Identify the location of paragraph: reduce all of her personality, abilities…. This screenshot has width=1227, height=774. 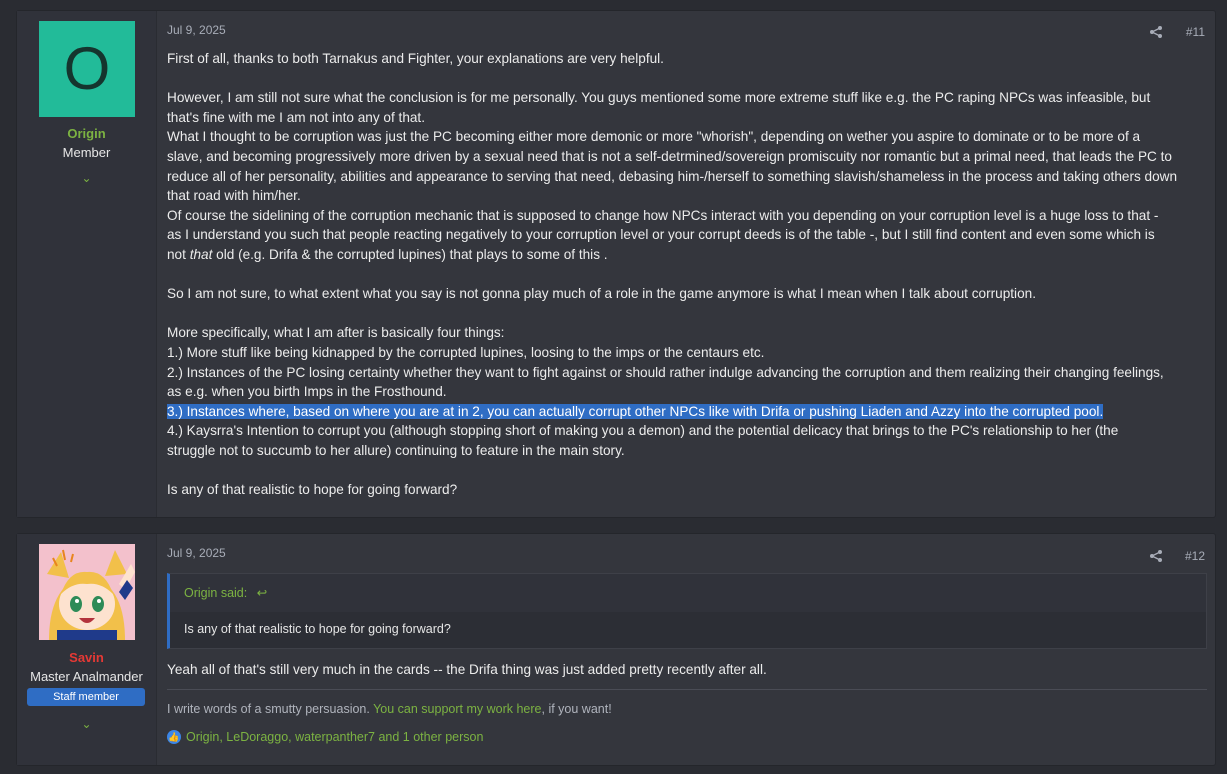
(672, 176).